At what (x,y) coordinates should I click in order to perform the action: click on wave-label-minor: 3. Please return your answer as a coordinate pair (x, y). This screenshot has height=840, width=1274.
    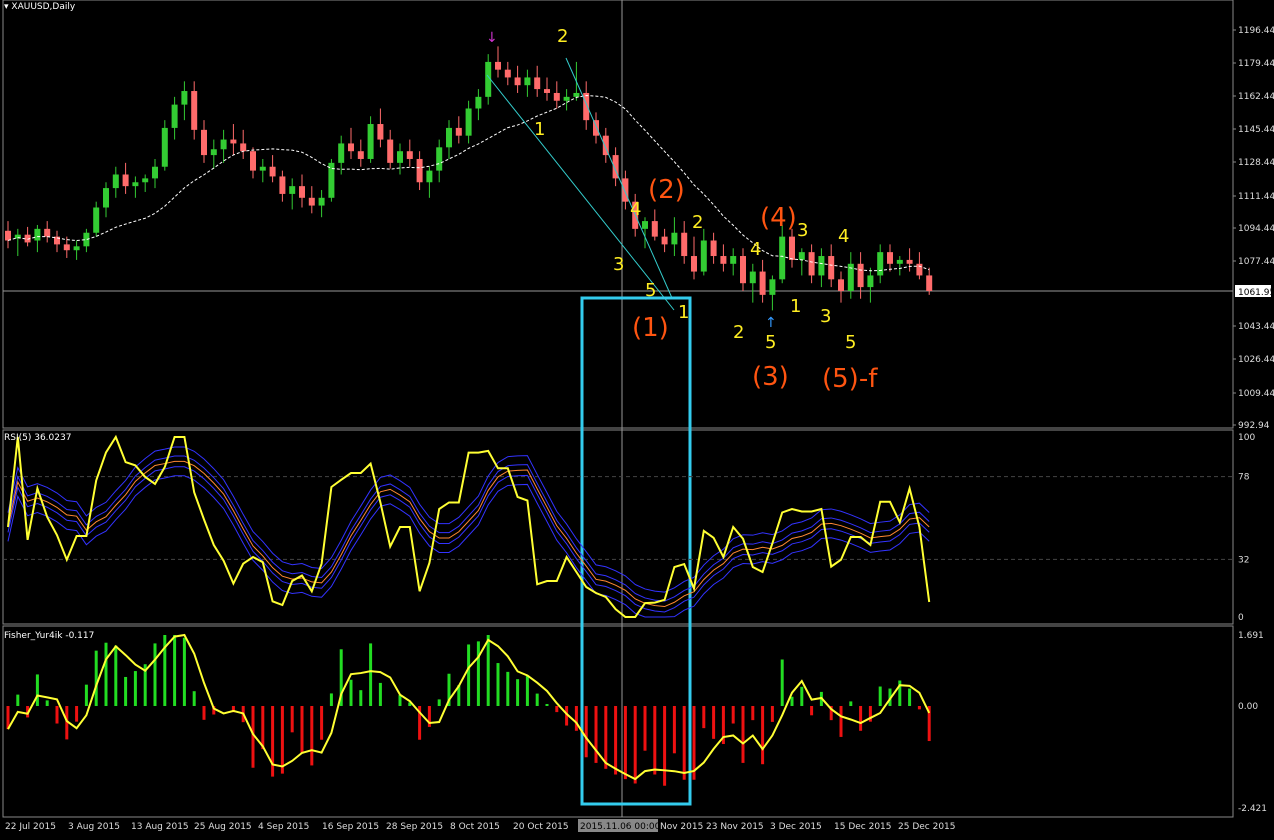
    Looking at the image, I should click on (825, 316).